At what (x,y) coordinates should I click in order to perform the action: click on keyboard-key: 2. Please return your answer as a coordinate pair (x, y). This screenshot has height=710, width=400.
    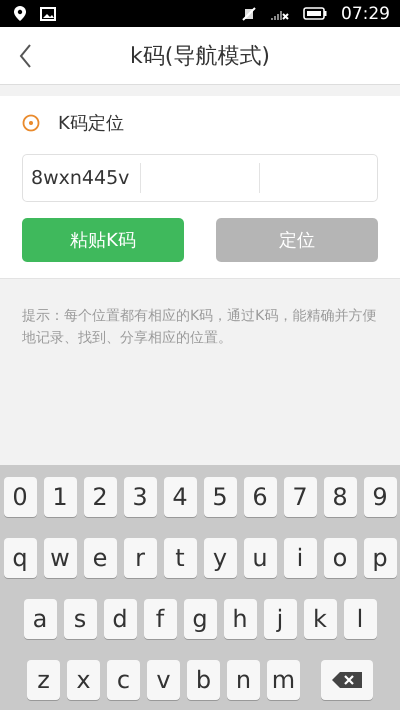
    Looking at the image, I should click on (100, 497).